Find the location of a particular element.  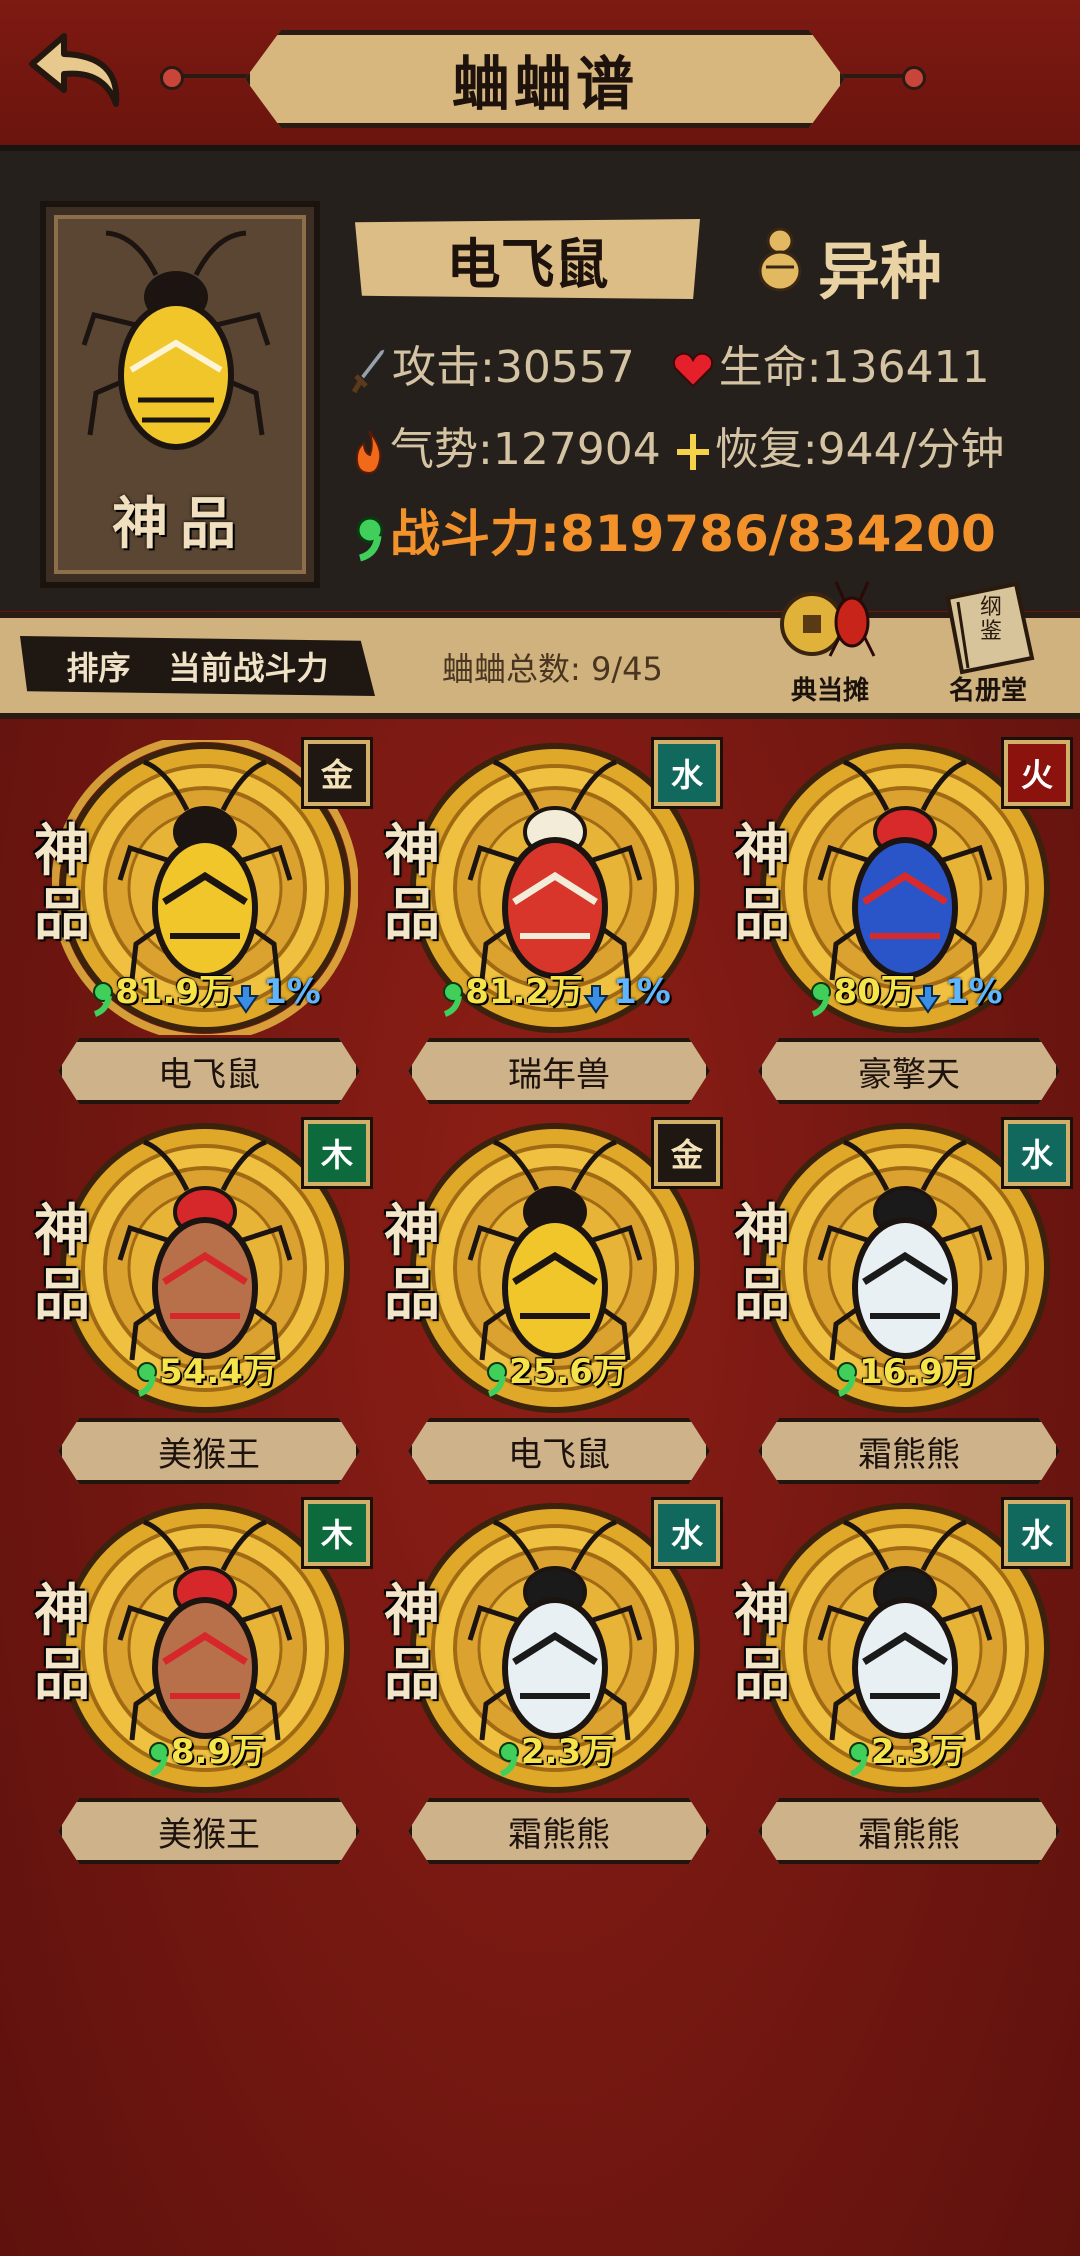

cricket-card: 神 品 金 25.6万 电飞鼠 is located at coordinates (555, 1292).